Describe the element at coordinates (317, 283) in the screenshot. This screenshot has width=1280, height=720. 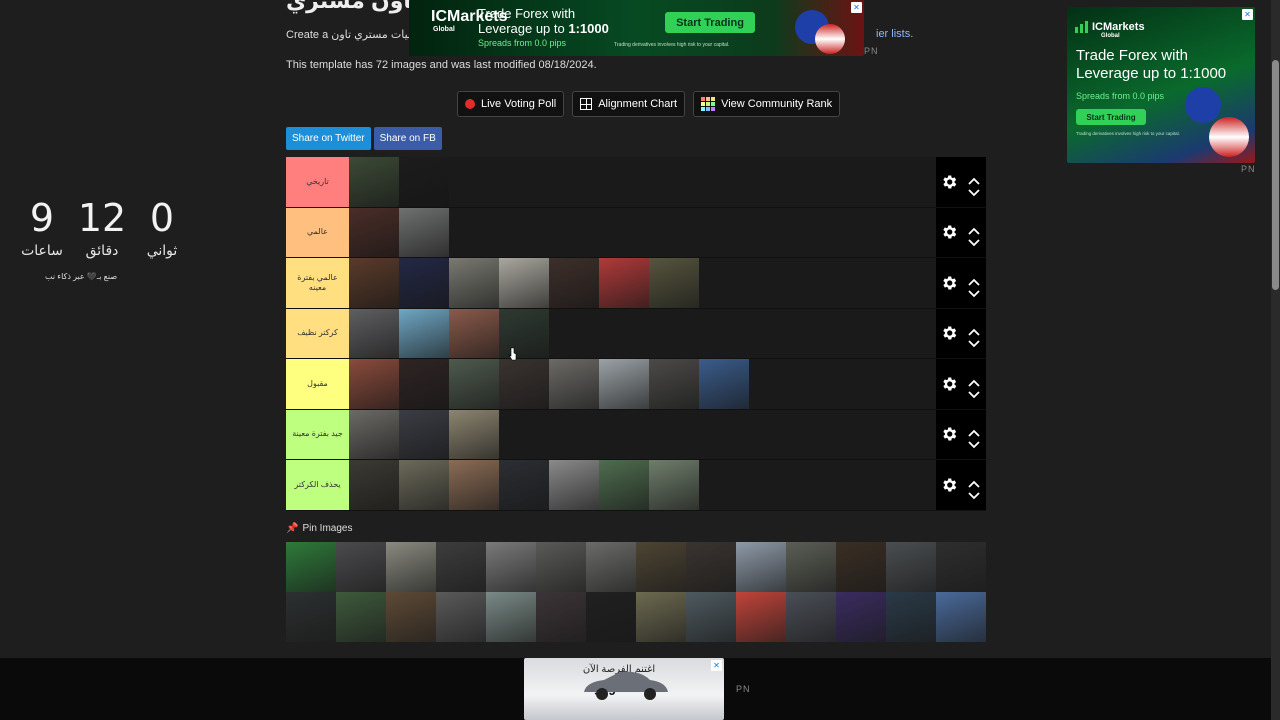
I see `tier-label: عالمي بفترة معينه` at that location.